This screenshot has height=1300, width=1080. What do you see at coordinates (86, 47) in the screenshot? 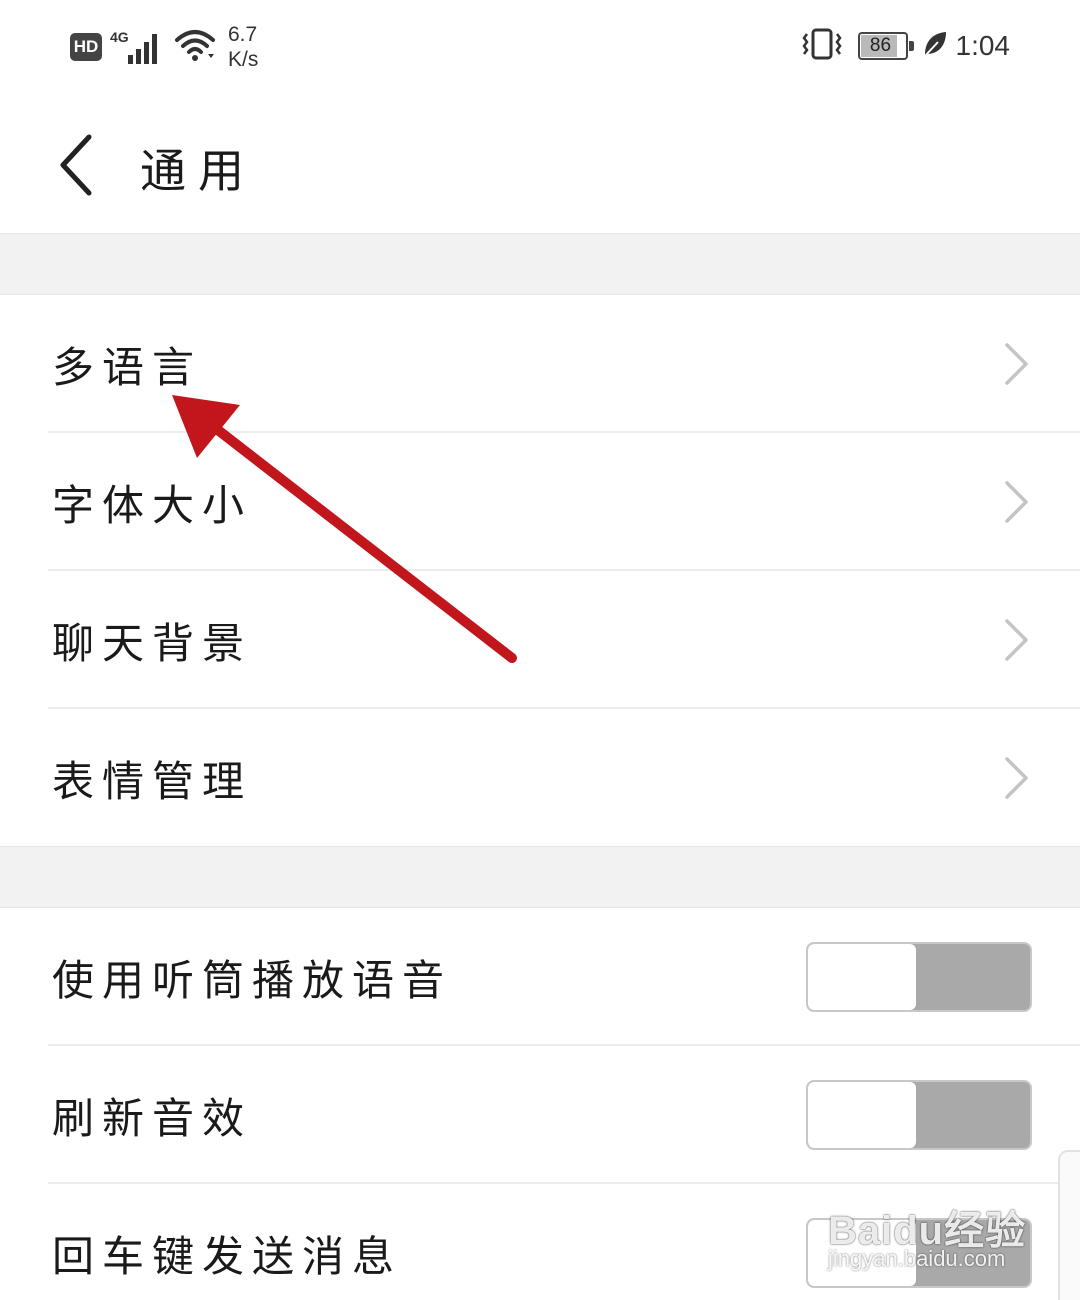
I see `hd-icon: HD` at bounding box center [86, 47].